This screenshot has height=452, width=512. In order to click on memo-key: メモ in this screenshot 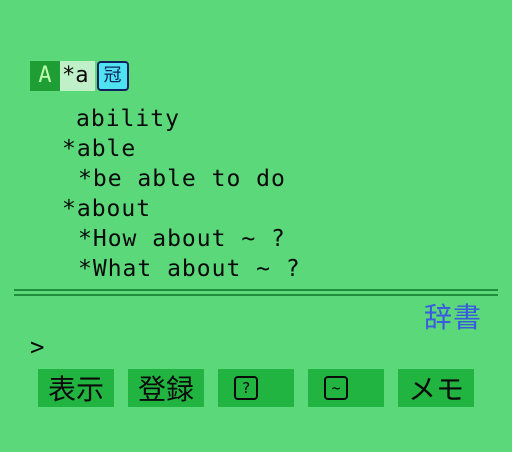, I will do `click(436, 388)`.